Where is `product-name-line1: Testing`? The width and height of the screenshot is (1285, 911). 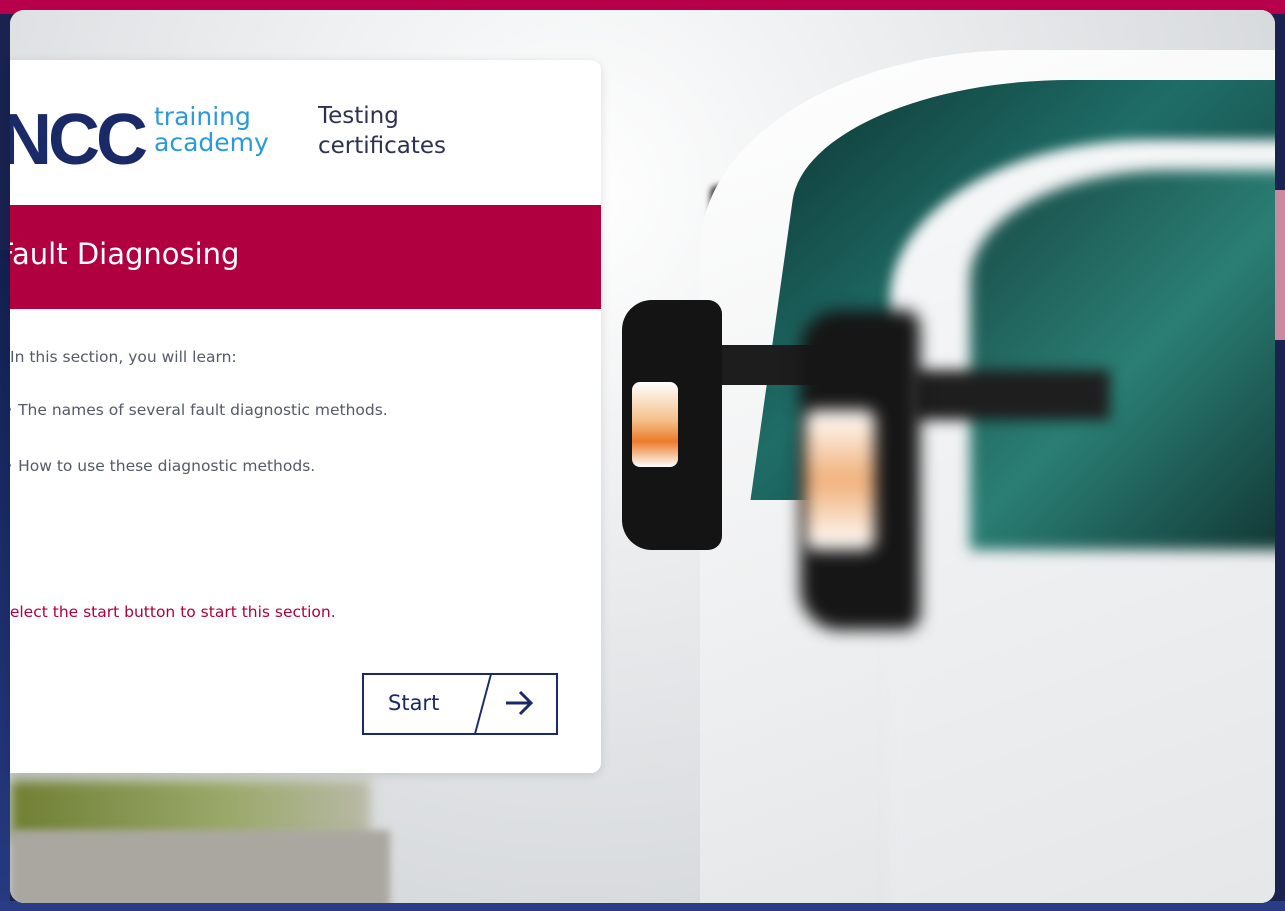 product-name-line1: Testing is located at coordinates (358, 116).